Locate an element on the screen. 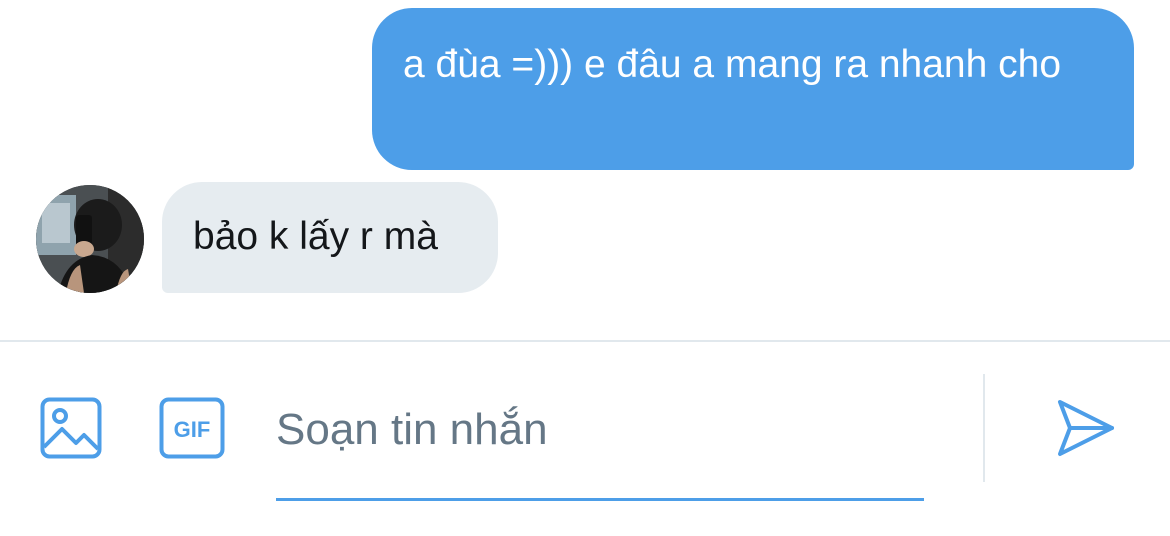 This screenshot has width=1170, height=536. received-message-text: bảo k lấy r mà is located at coordinates (315, 236).